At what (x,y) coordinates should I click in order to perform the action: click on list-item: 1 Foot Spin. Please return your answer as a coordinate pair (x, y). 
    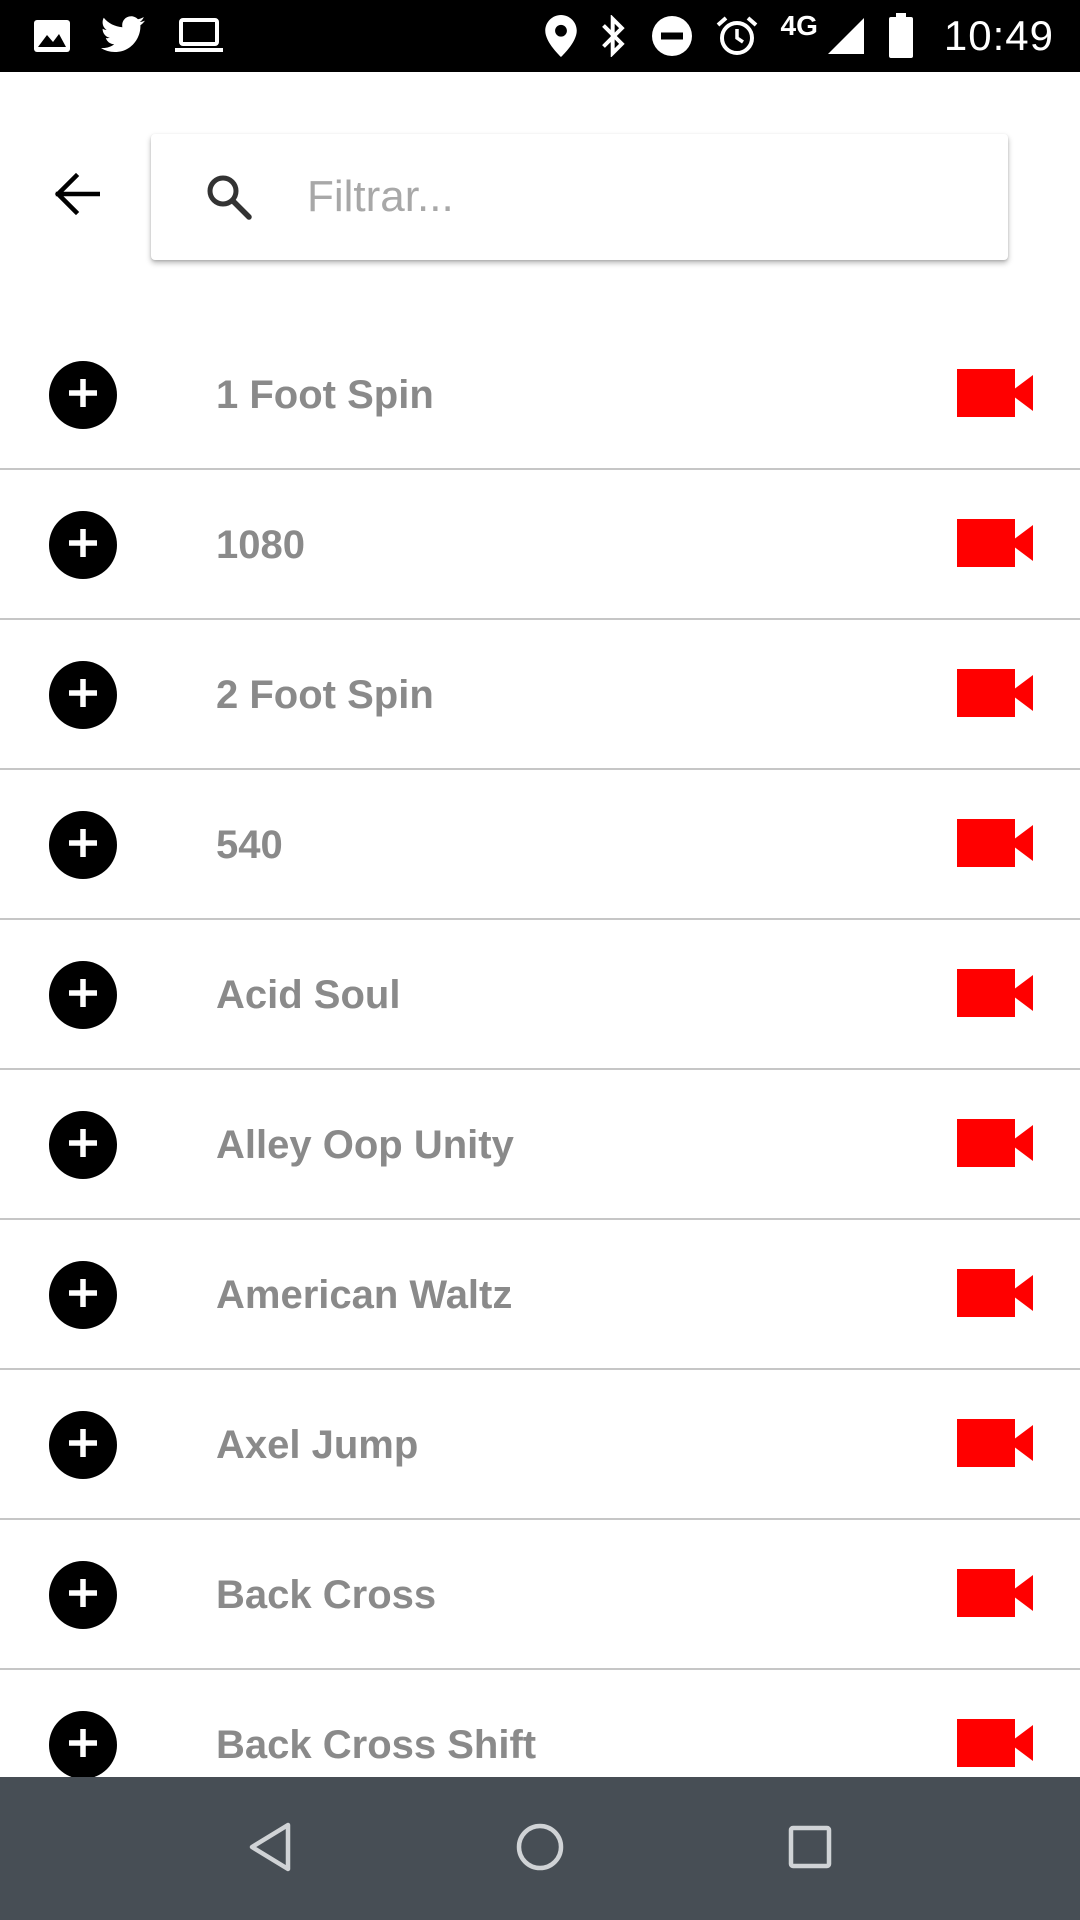
    Looking at the image, I should click on (540, 395).